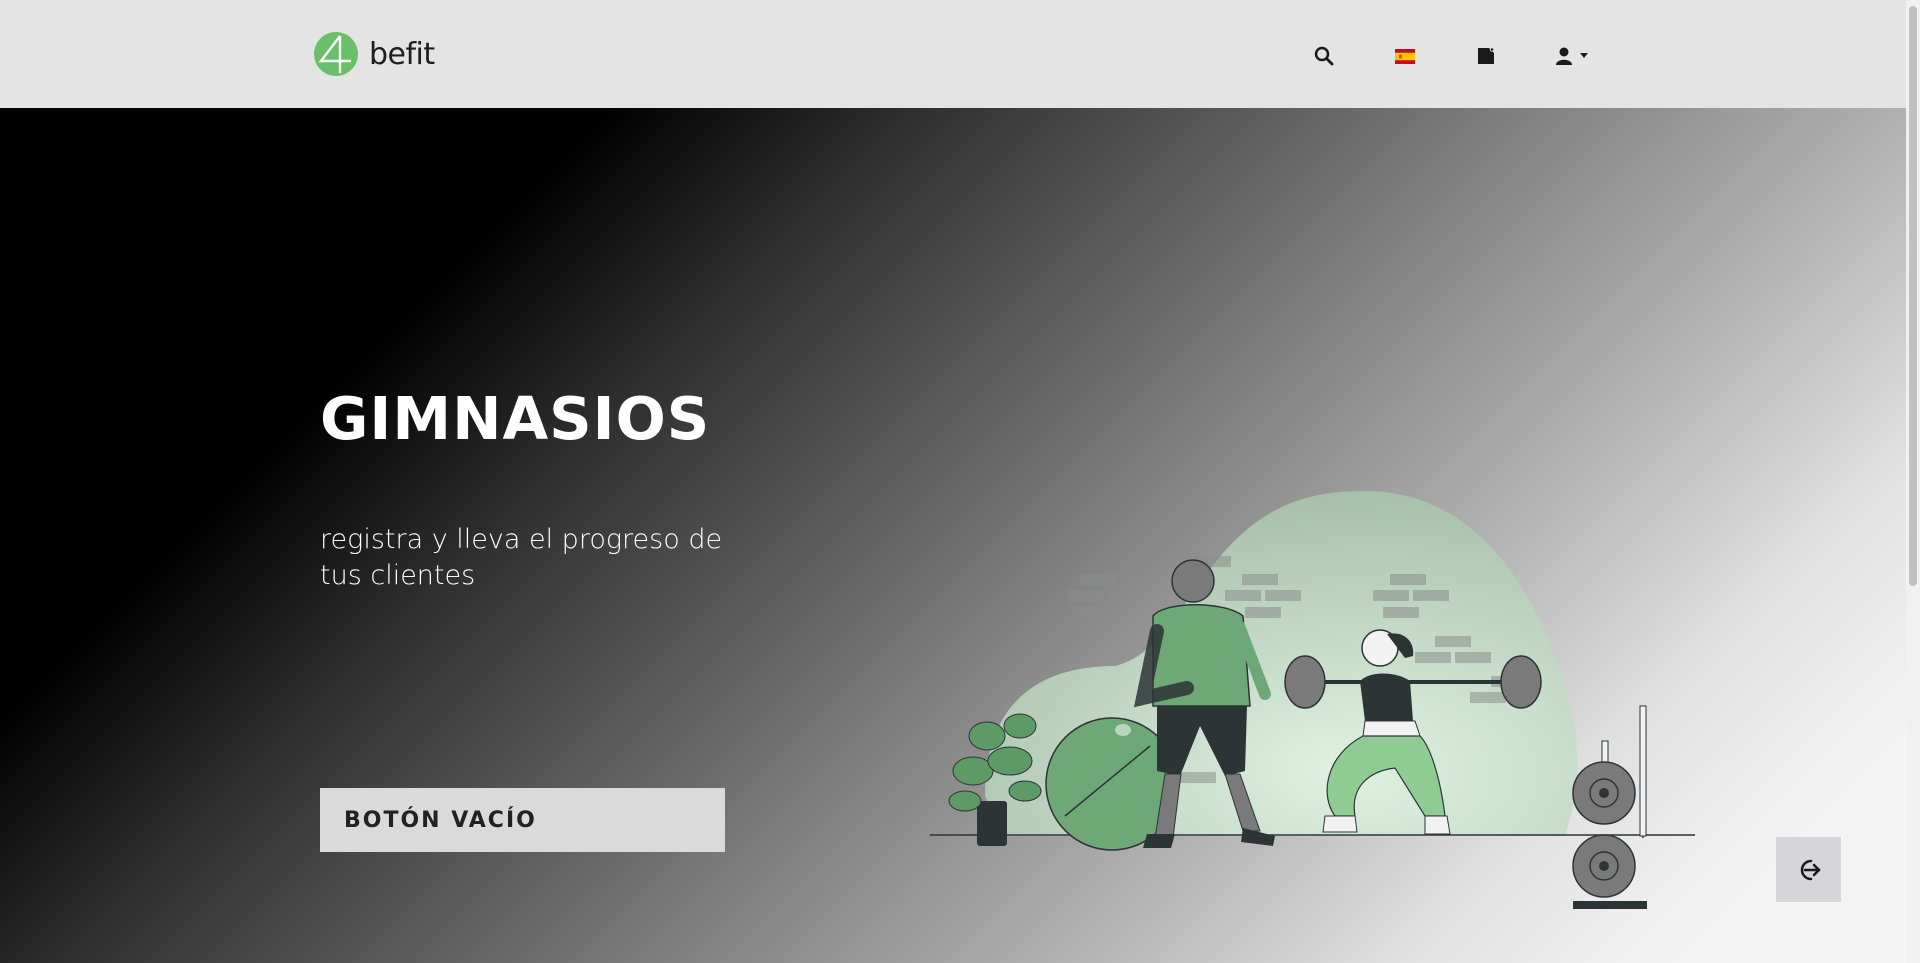  I want to click on search-icon, so click(1324, 56).